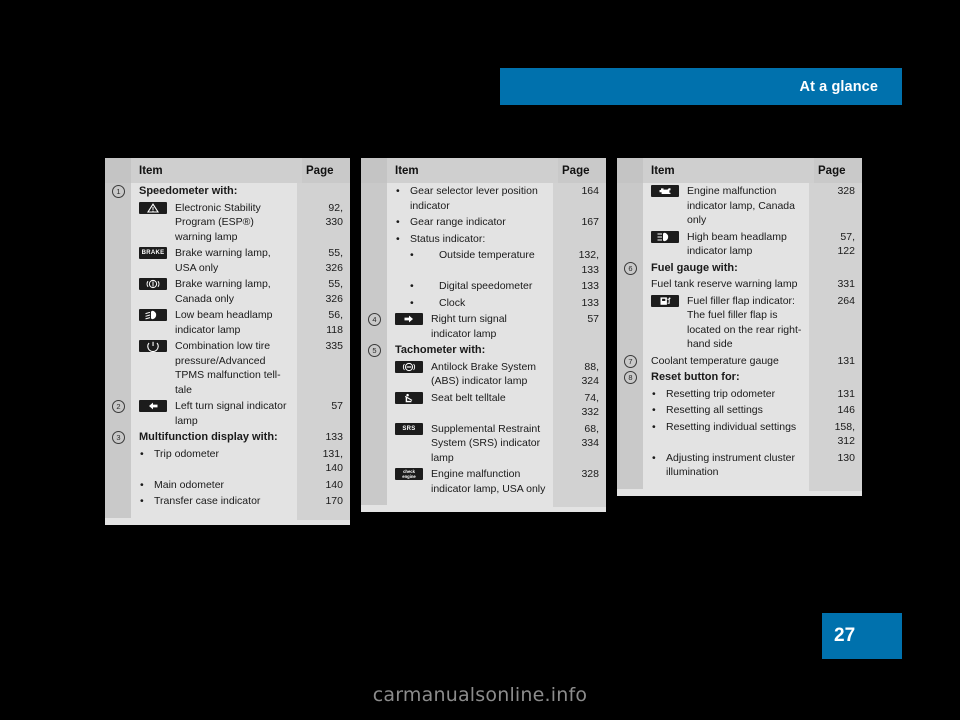 The image size is (960, 720). Describe the element at coordinates (207, 501) in the screenshot. I see `item-label: Transfer case indicator` at that location.